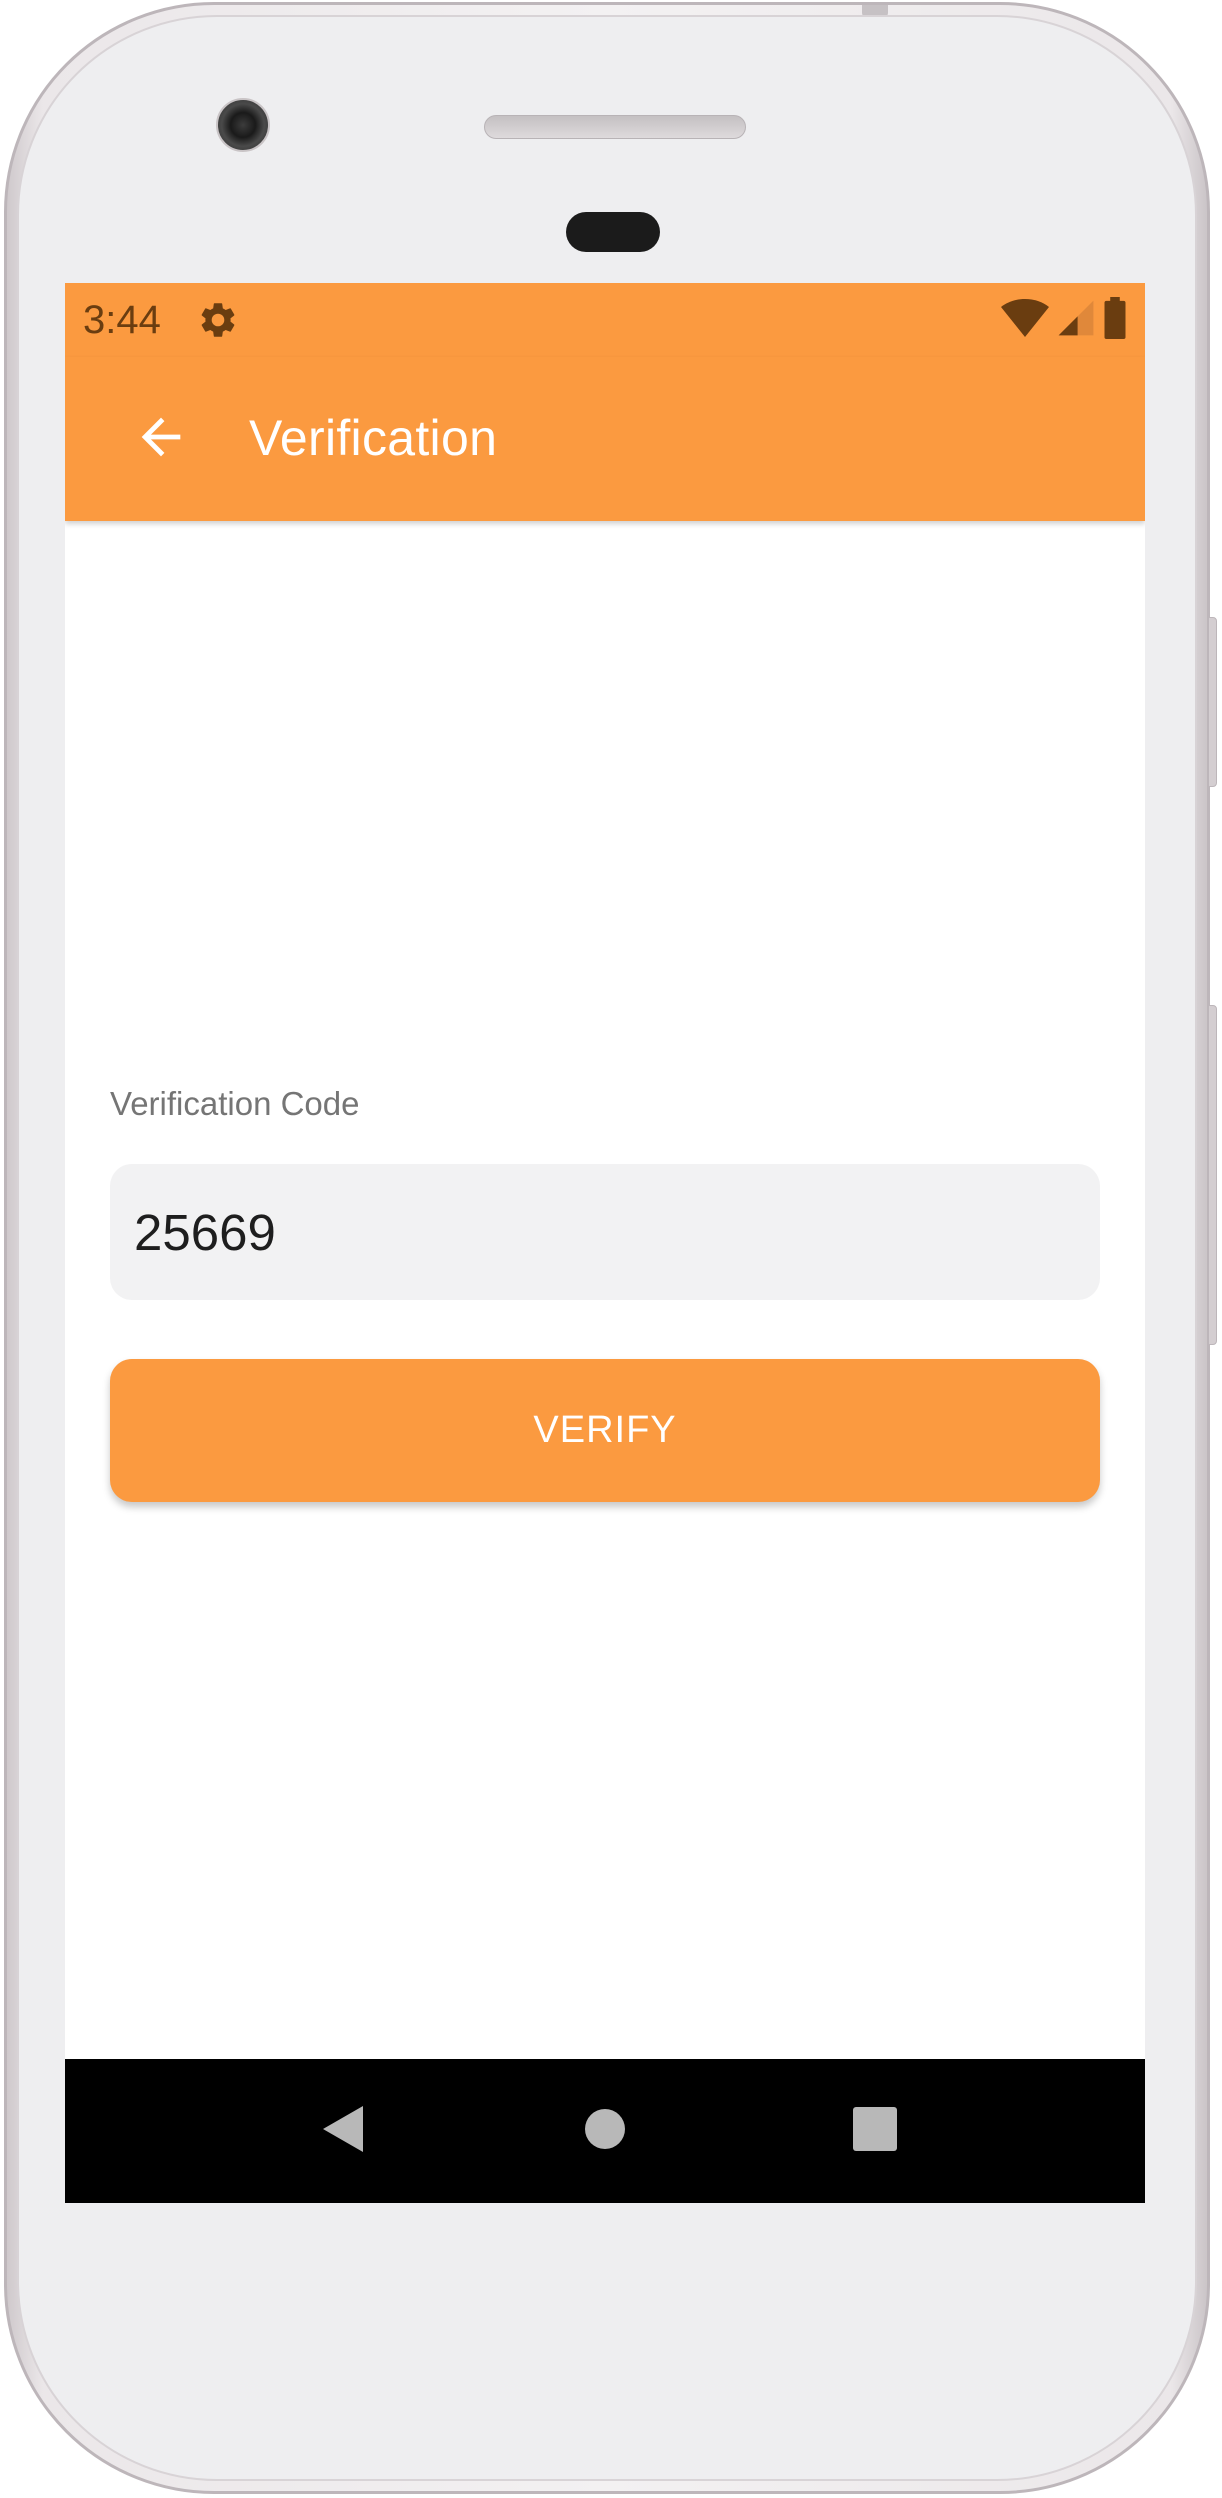 This screenshot has height=2498, width=1222. I want to click on verify-button: VERIFY, so click(605, 1430).